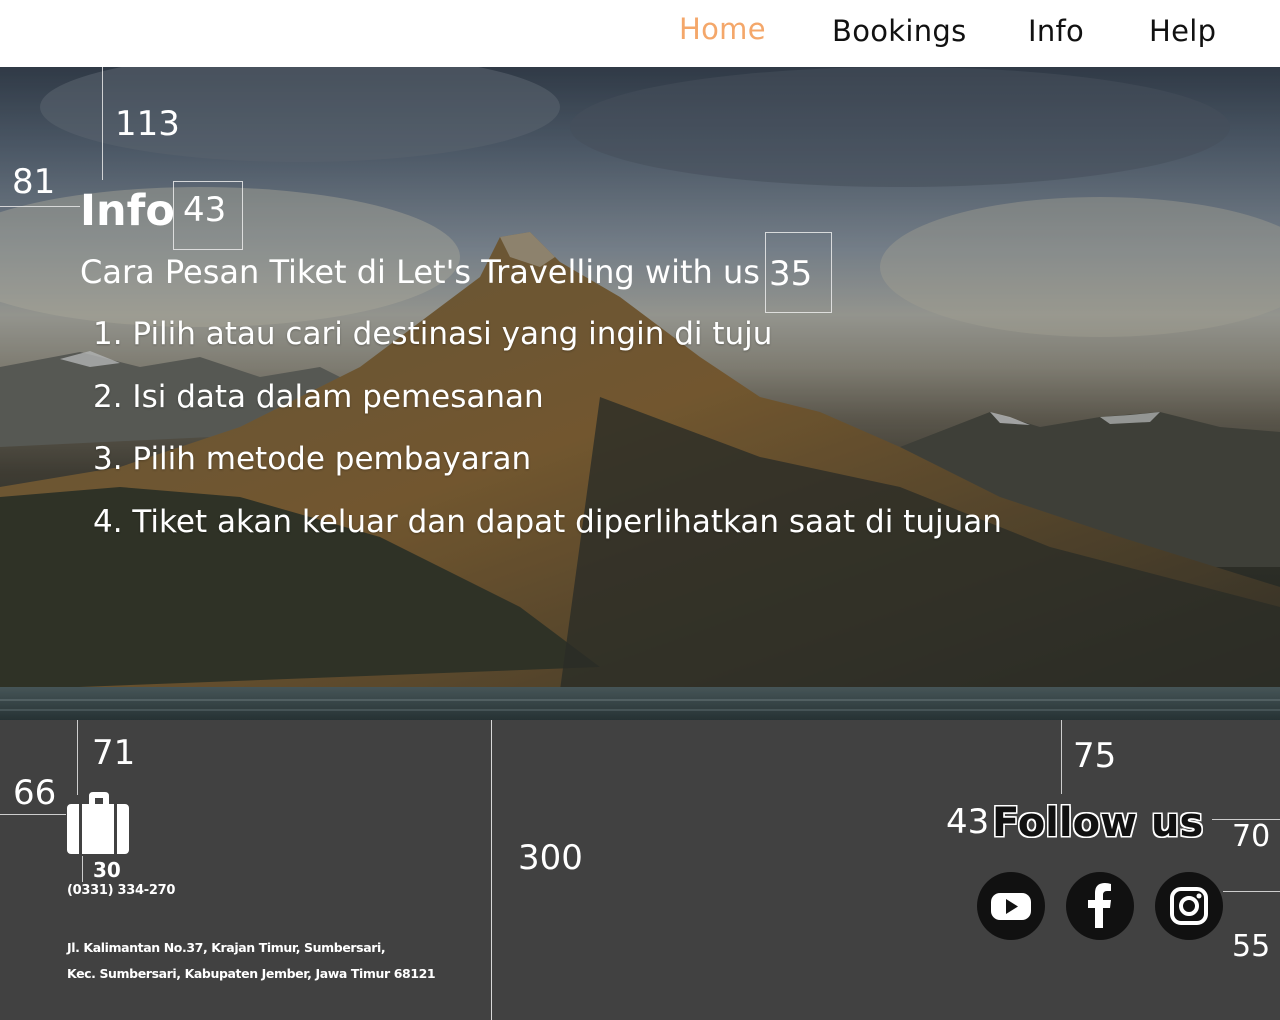  Describe the element at coordinates (107, 870) in the screenshot. I see `measure-label: 30` at that location.